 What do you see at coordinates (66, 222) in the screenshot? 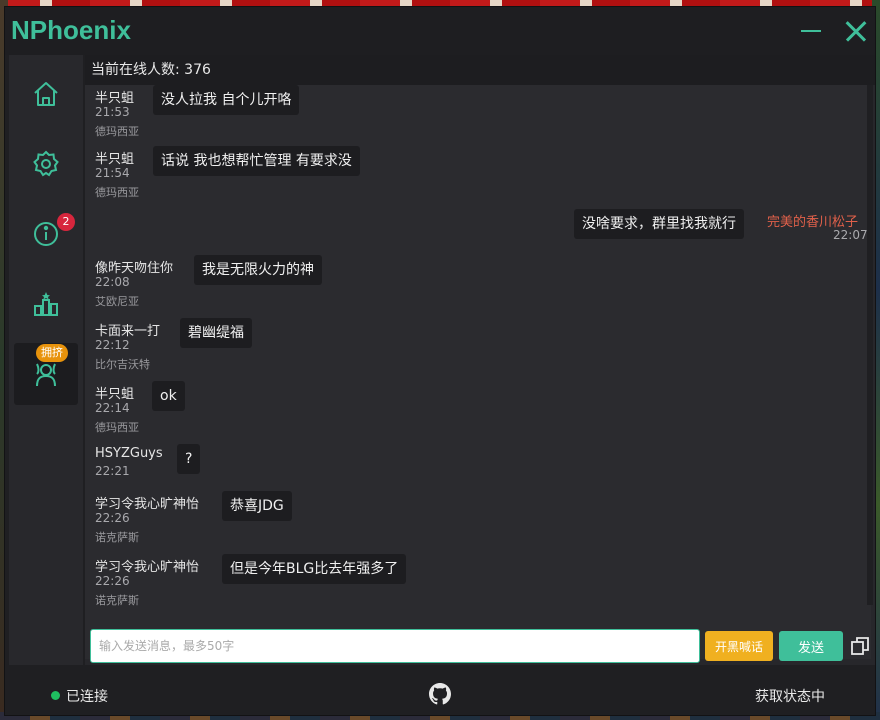
I see `notification-badge: 2` at bounding box center [66, 222].